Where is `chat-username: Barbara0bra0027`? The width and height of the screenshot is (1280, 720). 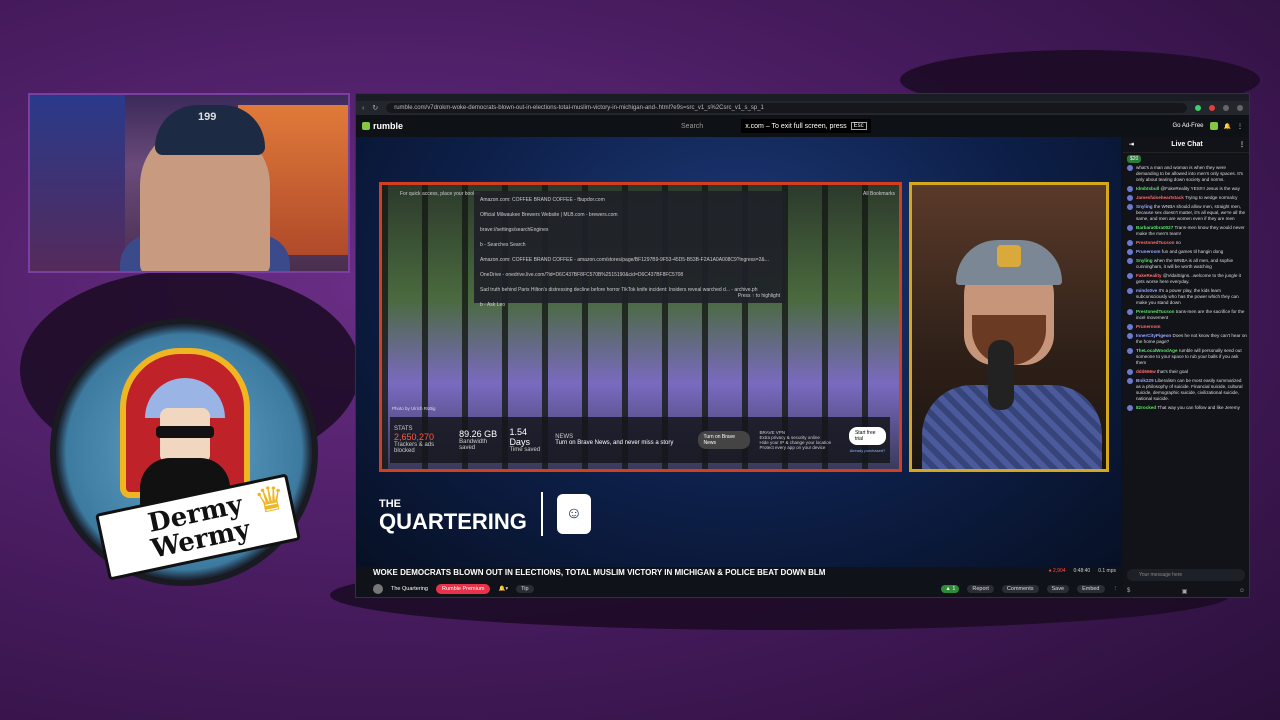 chat-username: Barbara0bra0027 is located at coordinates (1154, 227).